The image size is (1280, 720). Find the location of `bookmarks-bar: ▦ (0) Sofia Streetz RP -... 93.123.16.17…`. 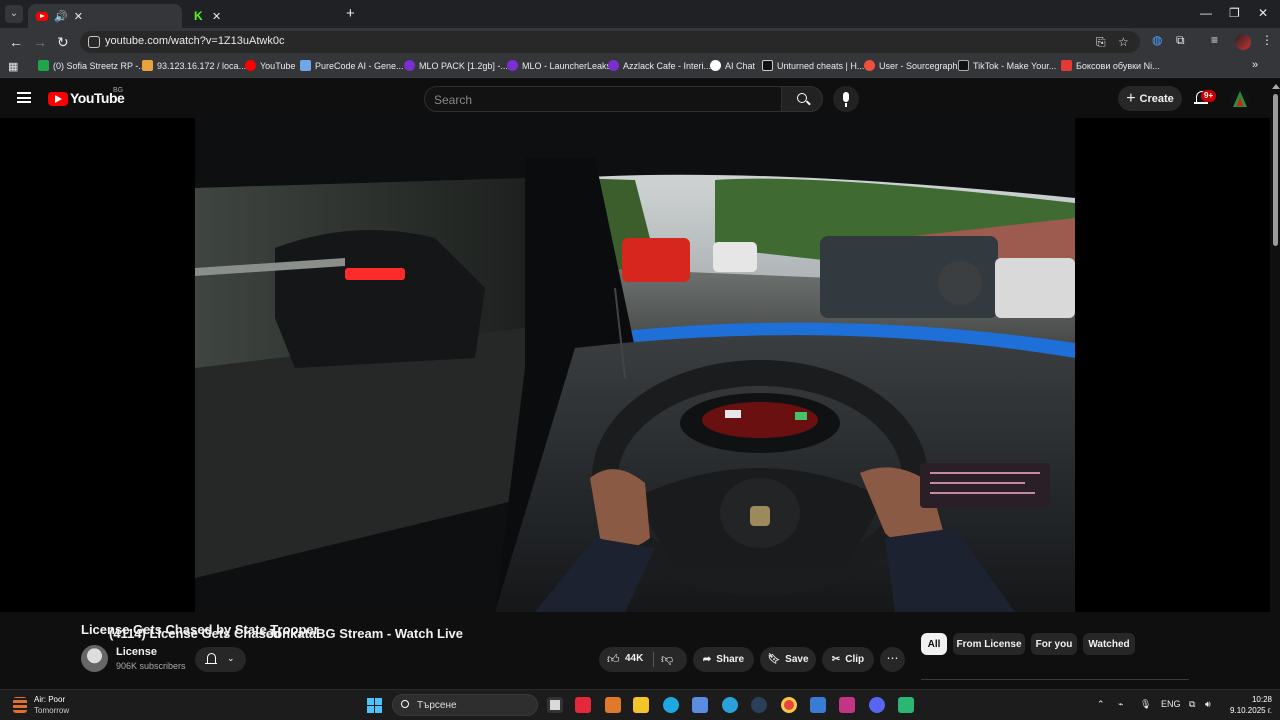

bookmarks-bar: ▦ (0) Sofia Streetz RP -... 93.123.16.17… is located at coordinates (640, 67).